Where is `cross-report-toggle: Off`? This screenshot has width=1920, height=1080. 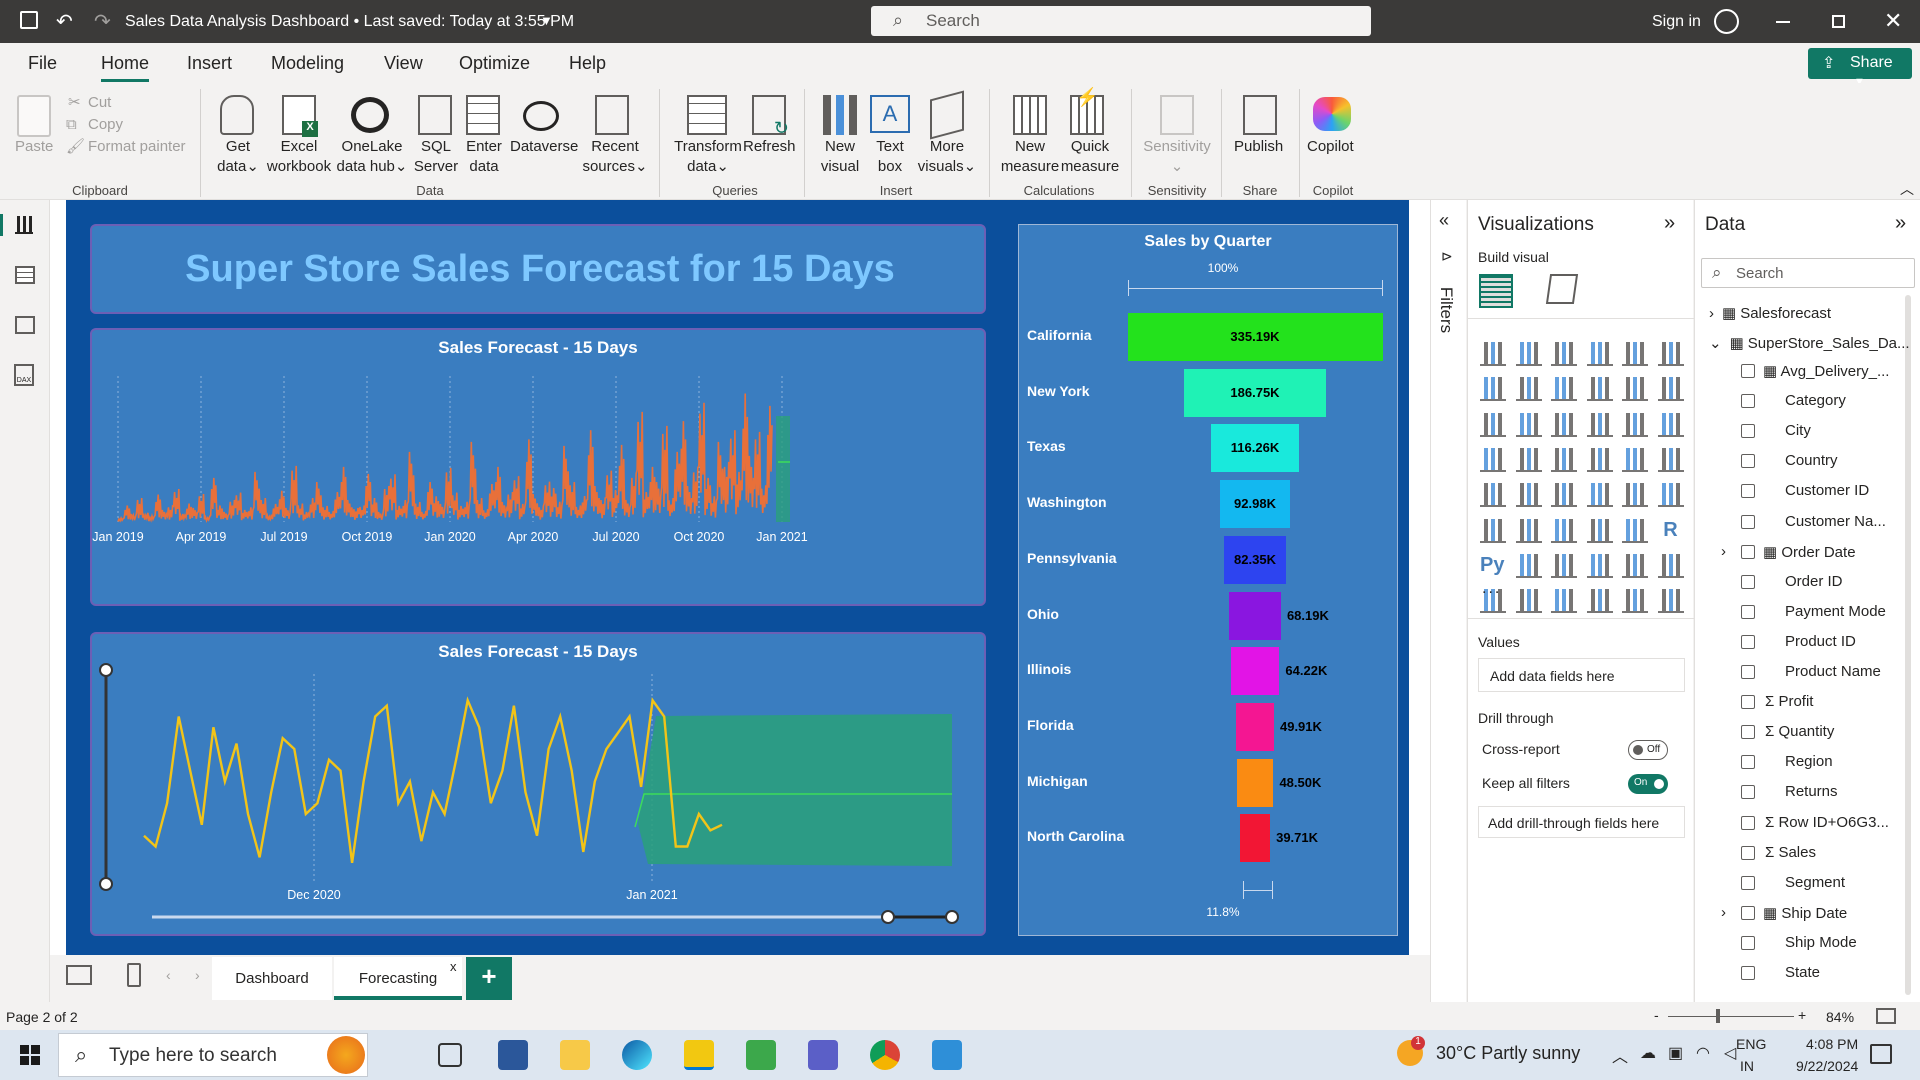
cross-report-toggle: Off is located at coordinates (1648, 750).